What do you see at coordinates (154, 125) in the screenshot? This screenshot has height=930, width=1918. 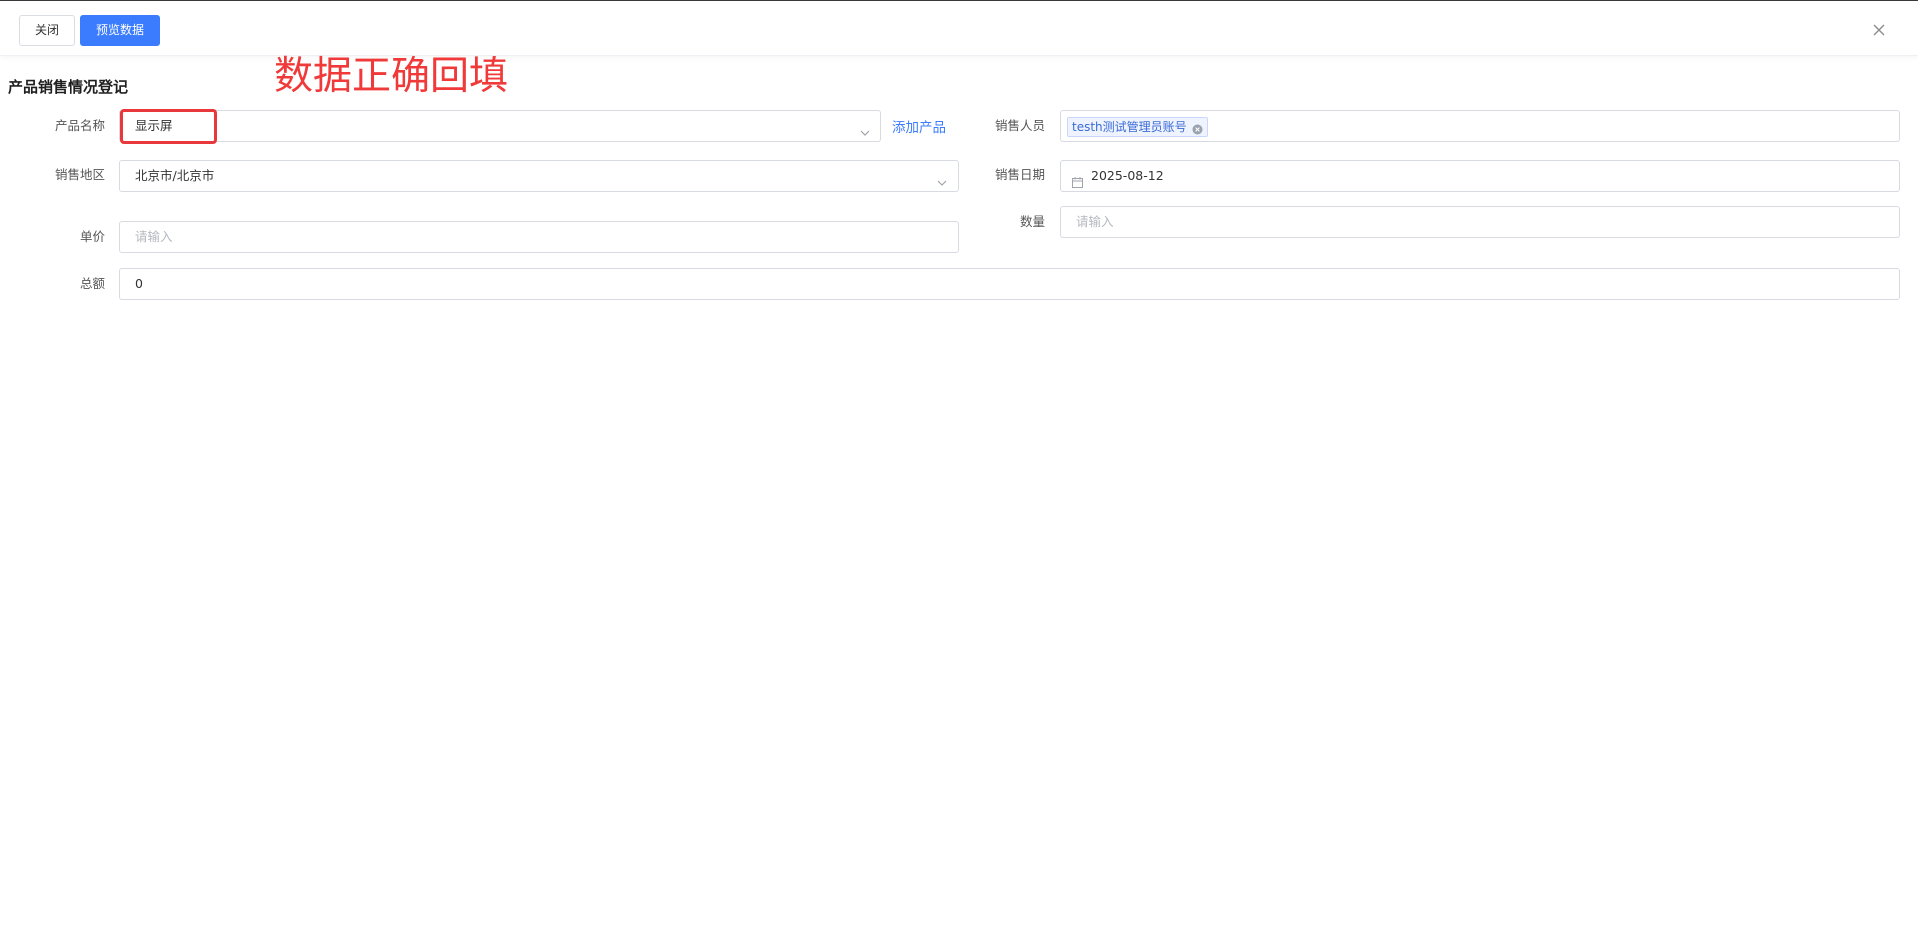 I see `product-name-value: 显示屏` at bounding box center [154, 125].